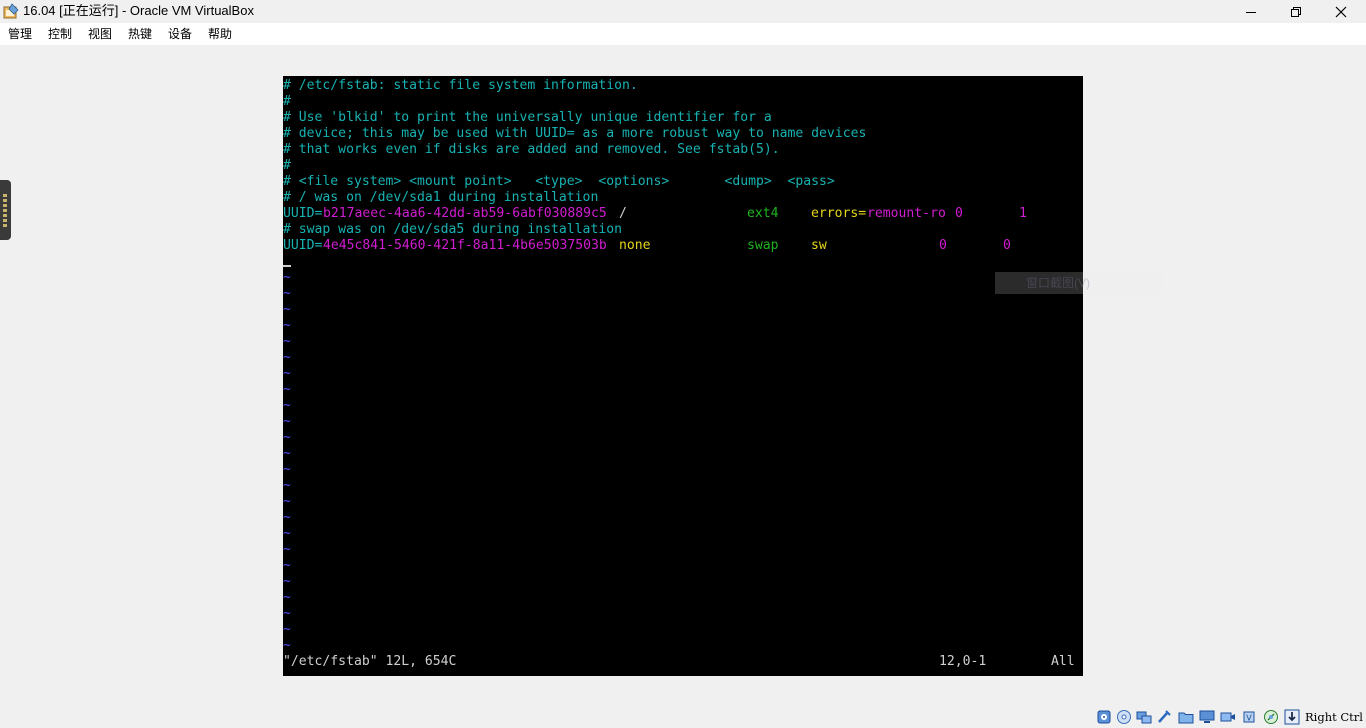 The height and width of the screenshot is (728, 1366). I want to click on close-icon, so click(1341, 11).